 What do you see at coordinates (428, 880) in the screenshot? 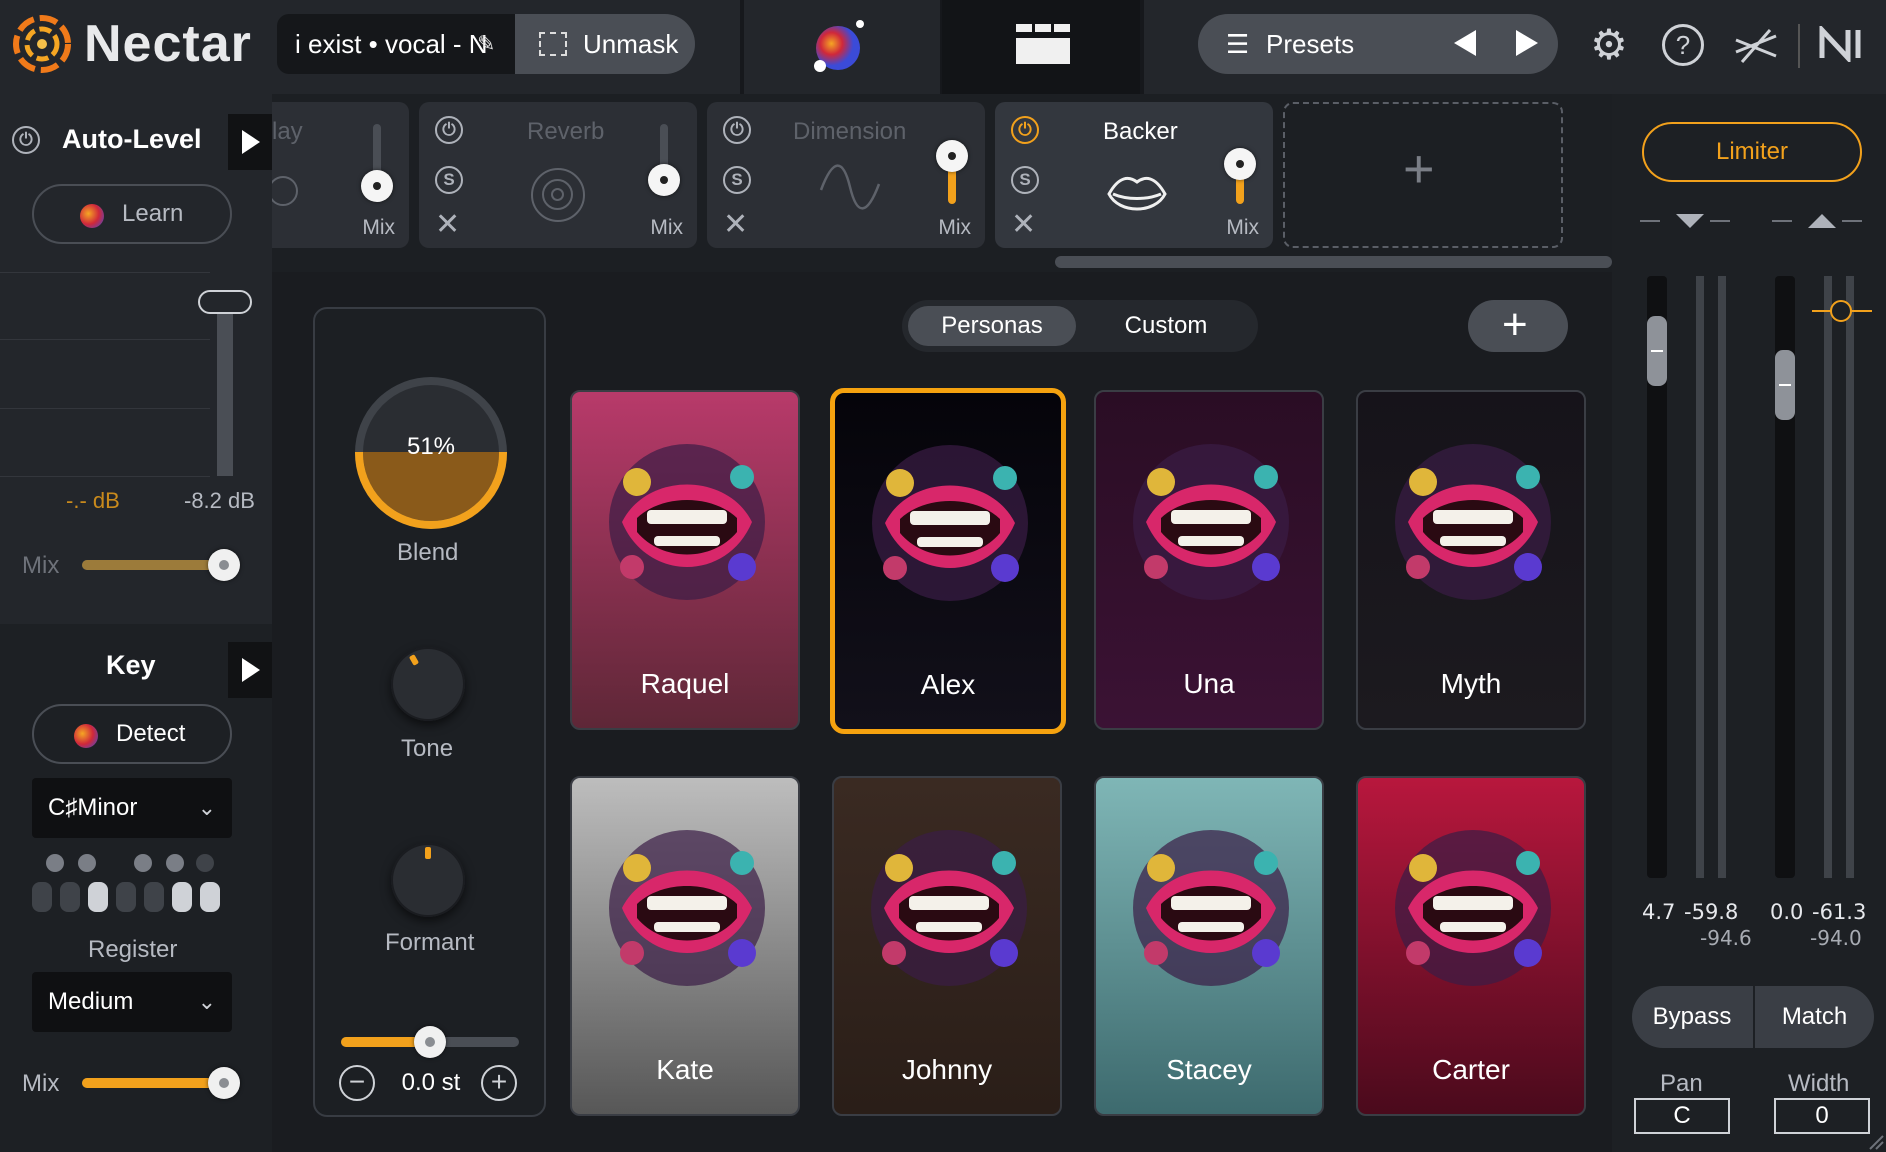
I see `formant-knob` at bounding box center [428, 880].